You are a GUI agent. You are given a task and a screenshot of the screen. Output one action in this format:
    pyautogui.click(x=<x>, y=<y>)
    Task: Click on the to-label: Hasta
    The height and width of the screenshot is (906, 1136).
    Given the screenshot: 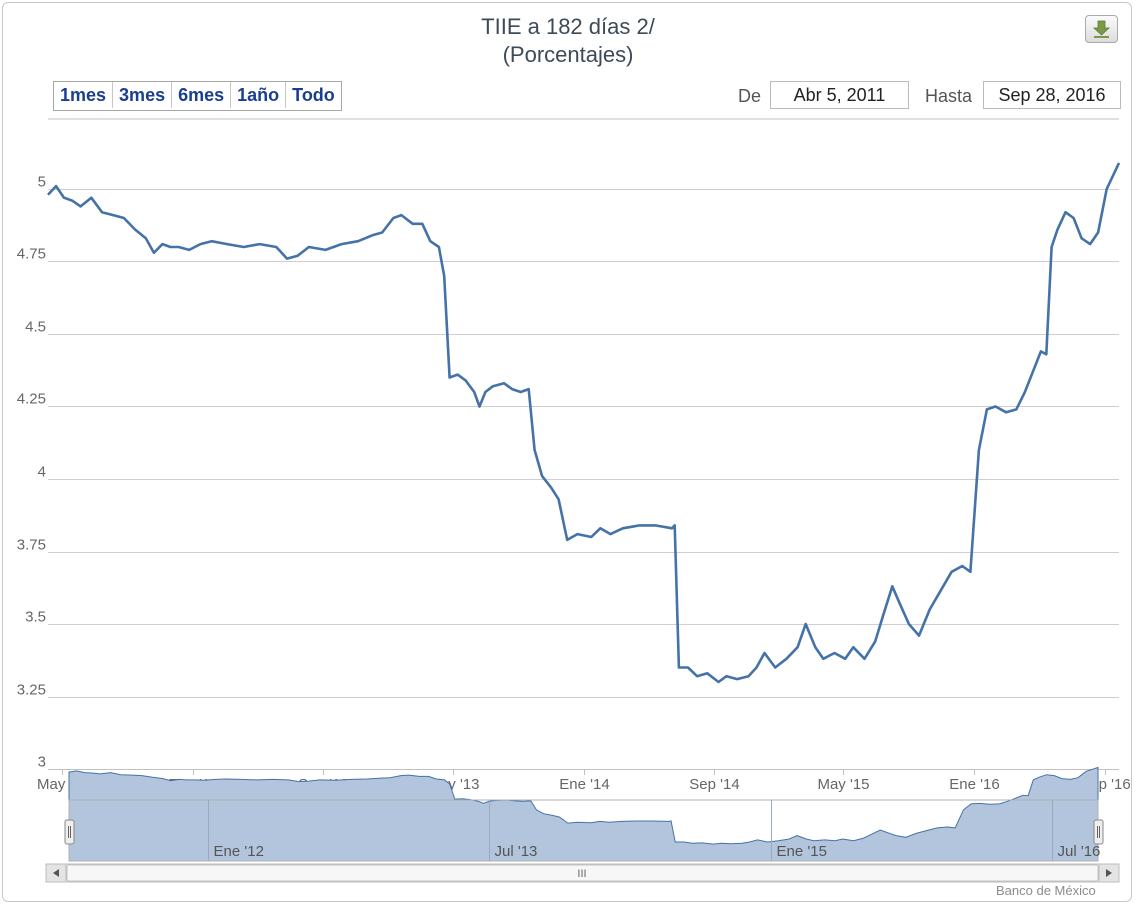 What is the action you would take?
    pyautogui.click(x=949, y=96)
    